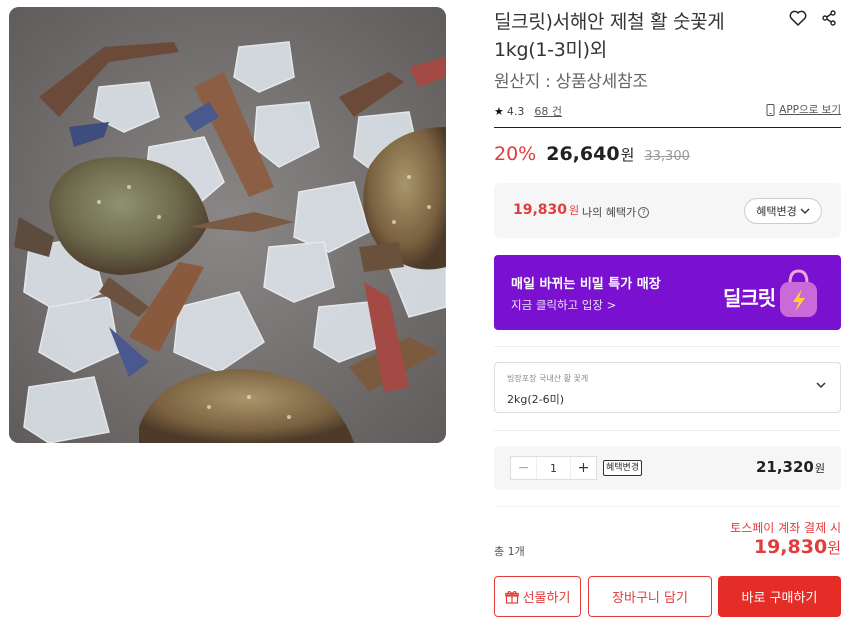 The image size is (850, 620). What do you see at coordinates (667, 387) in the screenshot?
I see `option-select: 빙장포장 국내산 활 꽃게 2kg(2-6미)` at bounding box center [667, 387].